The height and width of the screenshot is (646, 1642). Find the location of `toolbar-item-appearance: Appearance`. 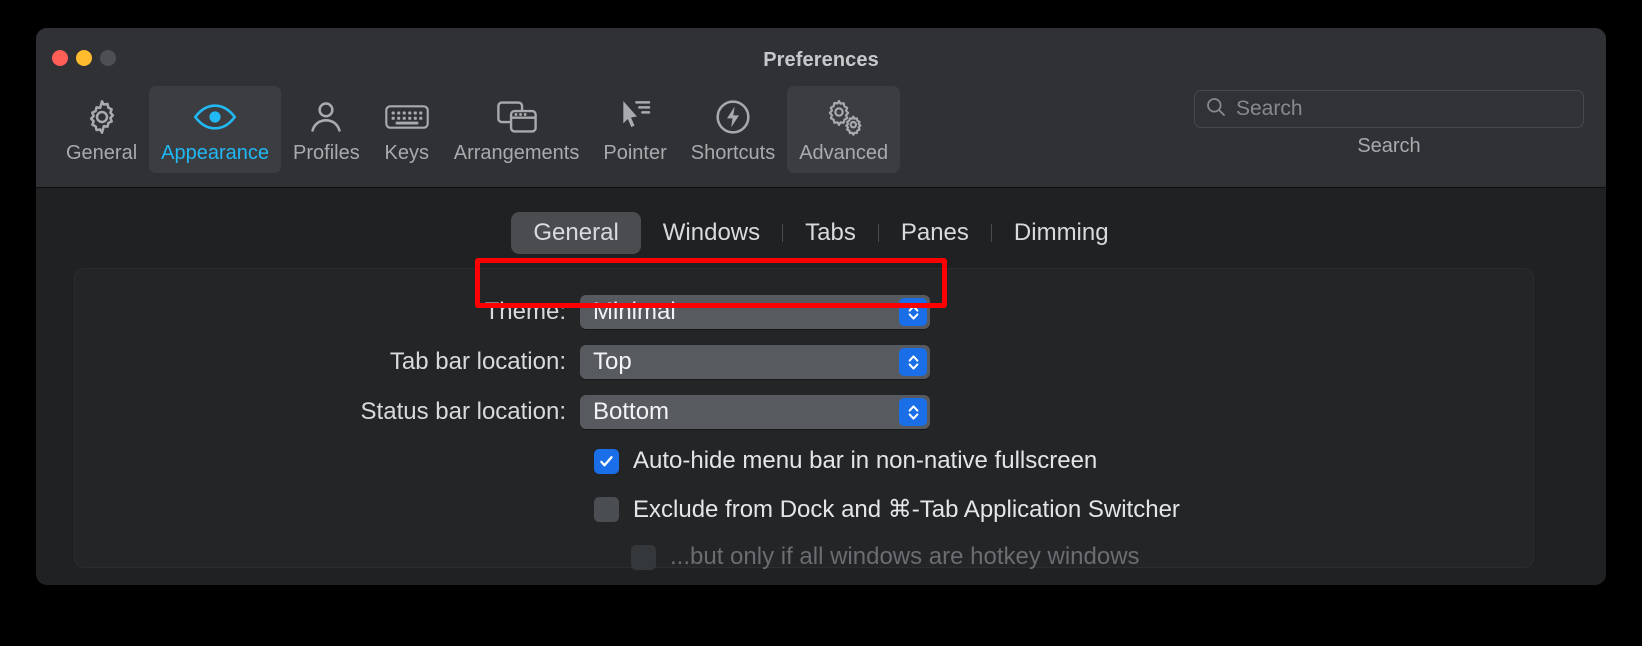

toolbar-item-appearance: Appearance is located at coordinates (215, 129).